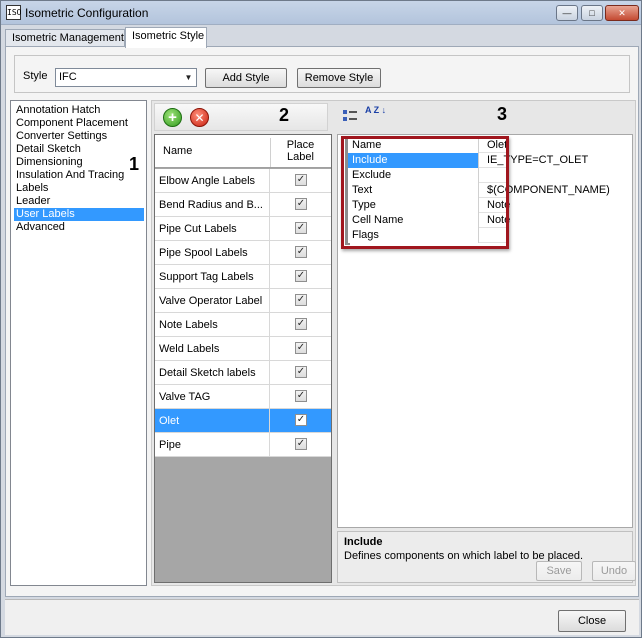 This screenshot has height=638, width=642. Describe the element at coordinates (413, 190) in the screenshot. I see `property-name: Text` at that location.